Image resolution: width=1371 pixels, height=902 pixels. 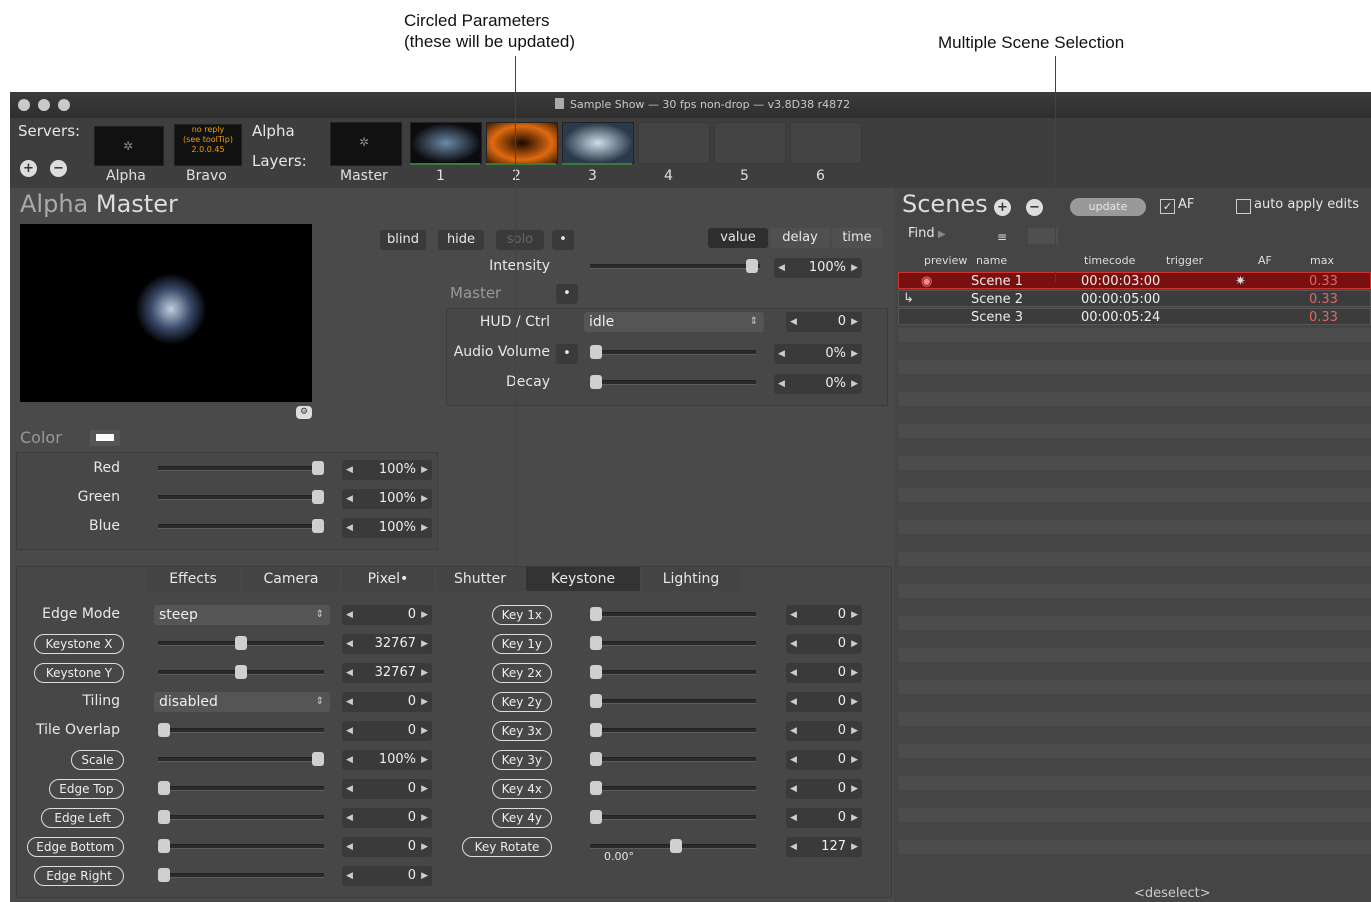 What do you see at coordinates (164, 875) in the screenshot?
I see `param-edge-right-knob` at bounding box center [164, 875].